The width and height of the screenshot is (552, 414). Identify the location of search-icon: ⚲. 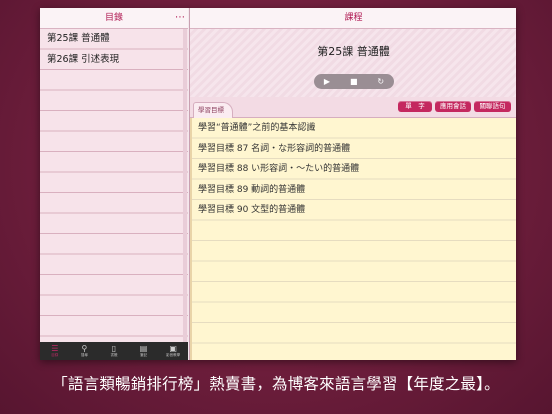
(84, 348).